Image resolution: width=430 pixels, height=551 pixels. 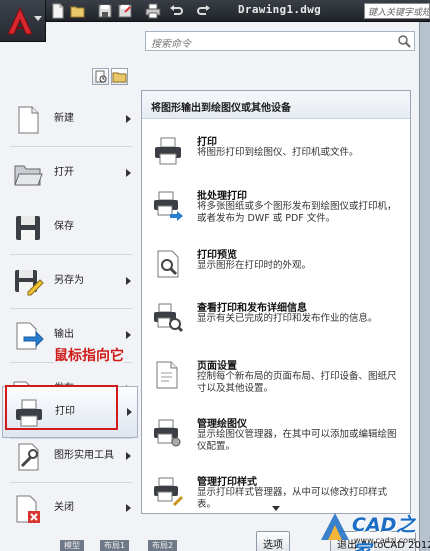 I want to click on submenu-item-plotter-manager: 管理绘图仪 显示绘图仪管理器，在其中可以添加或编辑绘图仪配置。, so click(x=276, y=445).